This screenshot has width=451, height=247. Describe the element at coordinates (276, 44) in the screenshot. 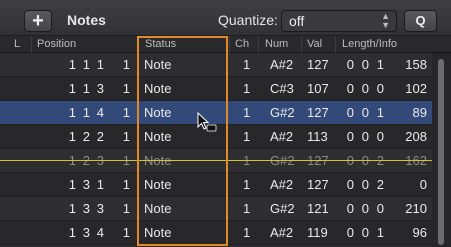

I see `col-header-num: Num` at that location.